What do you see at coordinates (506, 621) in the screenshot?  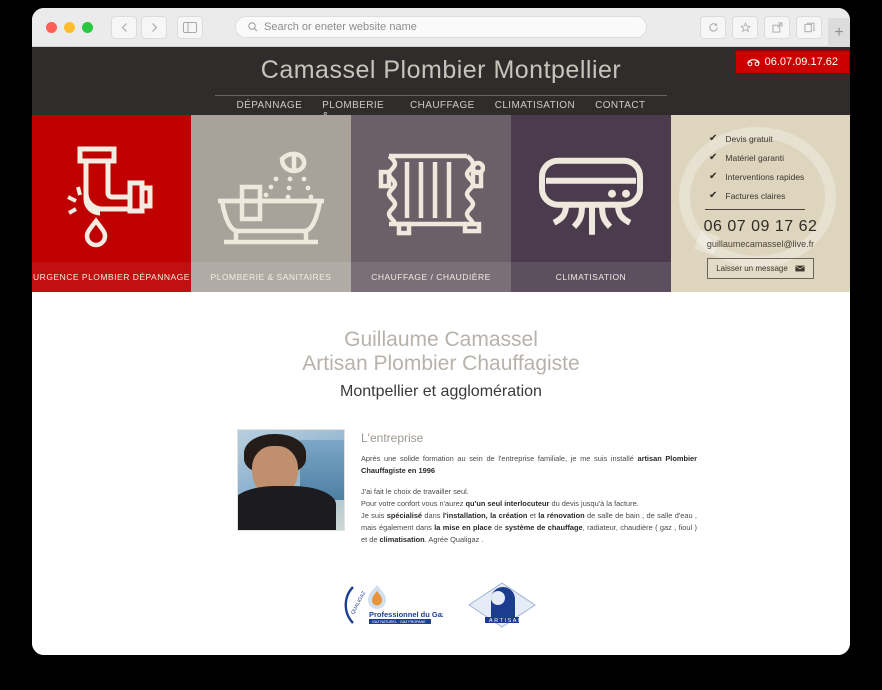 I see `artisan-logo-text: ARTISAN` at bounding box center [506, 621].